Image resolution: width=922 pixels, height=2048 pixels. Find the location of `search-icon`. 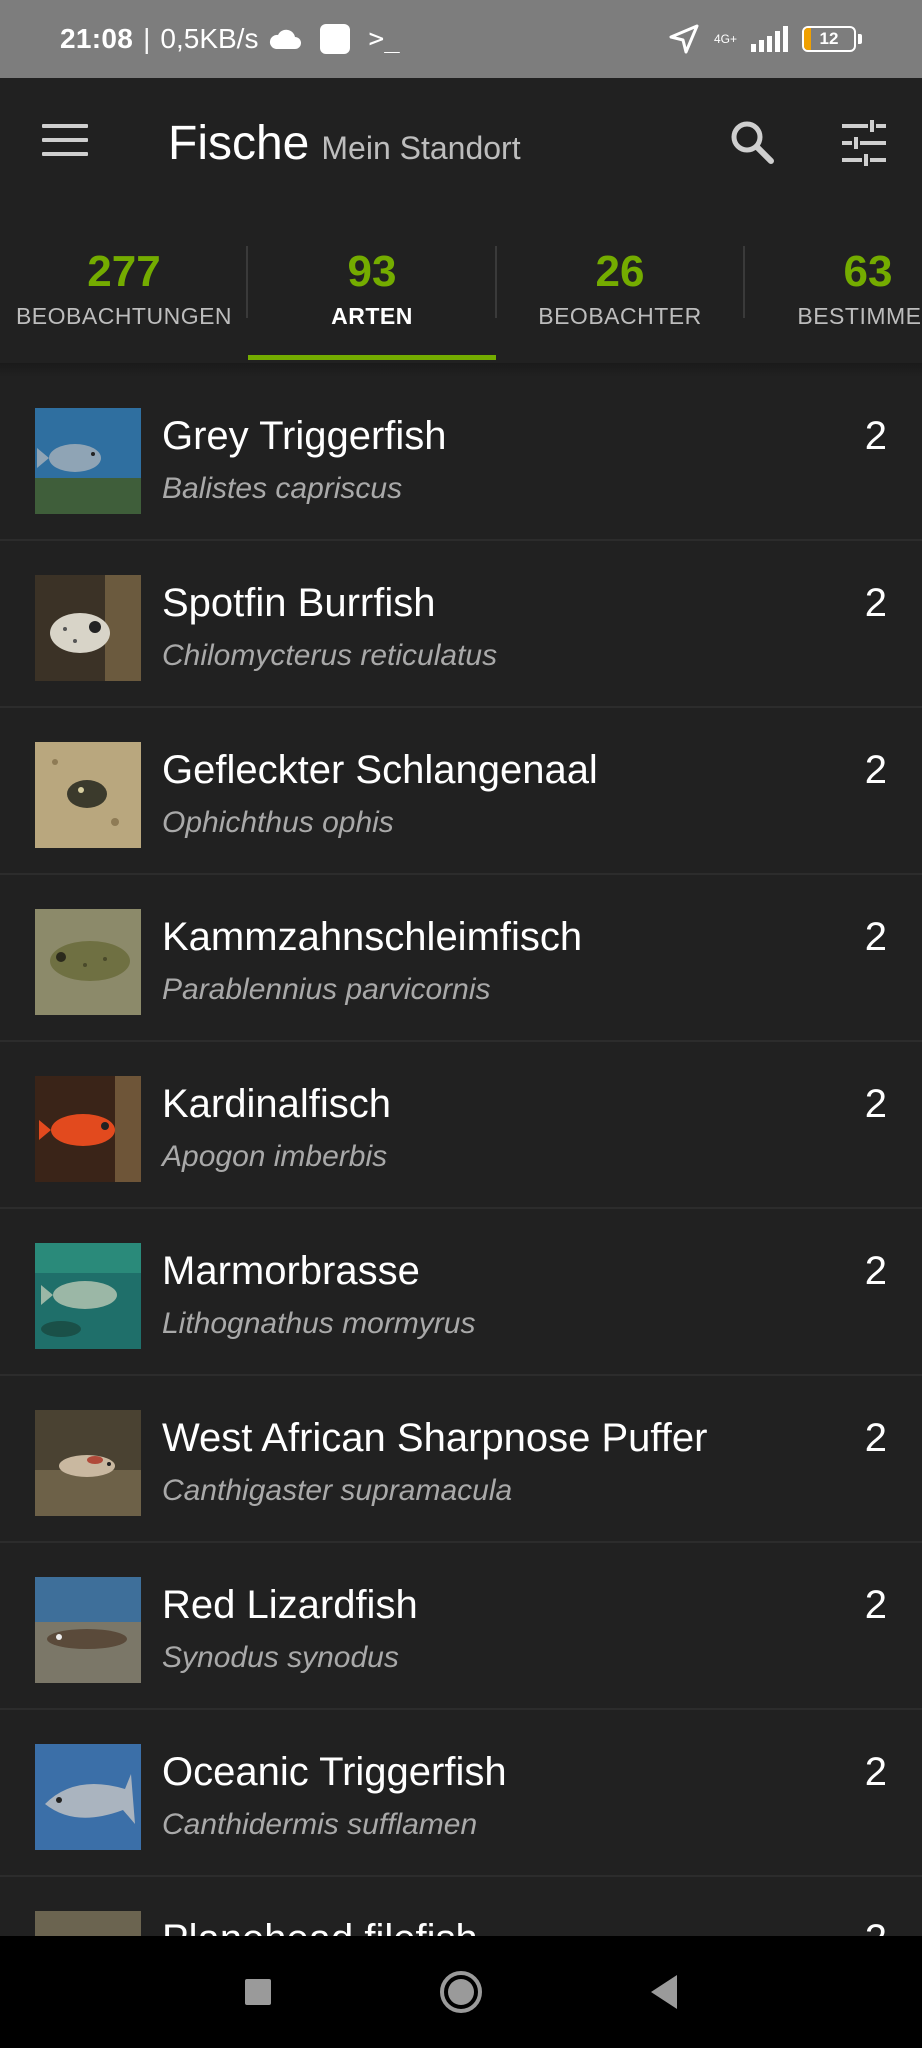

search-icon is located at coordinates (752, 142).